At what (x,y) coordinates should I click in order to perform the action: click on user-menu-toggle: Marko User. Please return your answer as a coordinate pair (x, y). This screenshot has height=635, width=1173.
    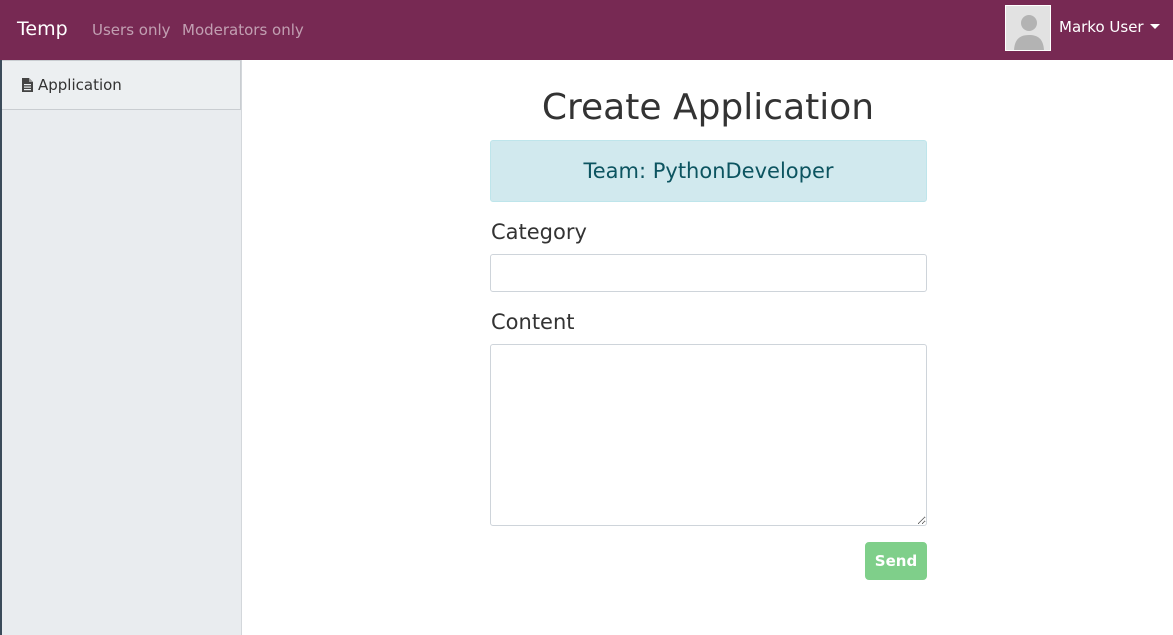
    Looking at the image, I should click on (1109, 27).